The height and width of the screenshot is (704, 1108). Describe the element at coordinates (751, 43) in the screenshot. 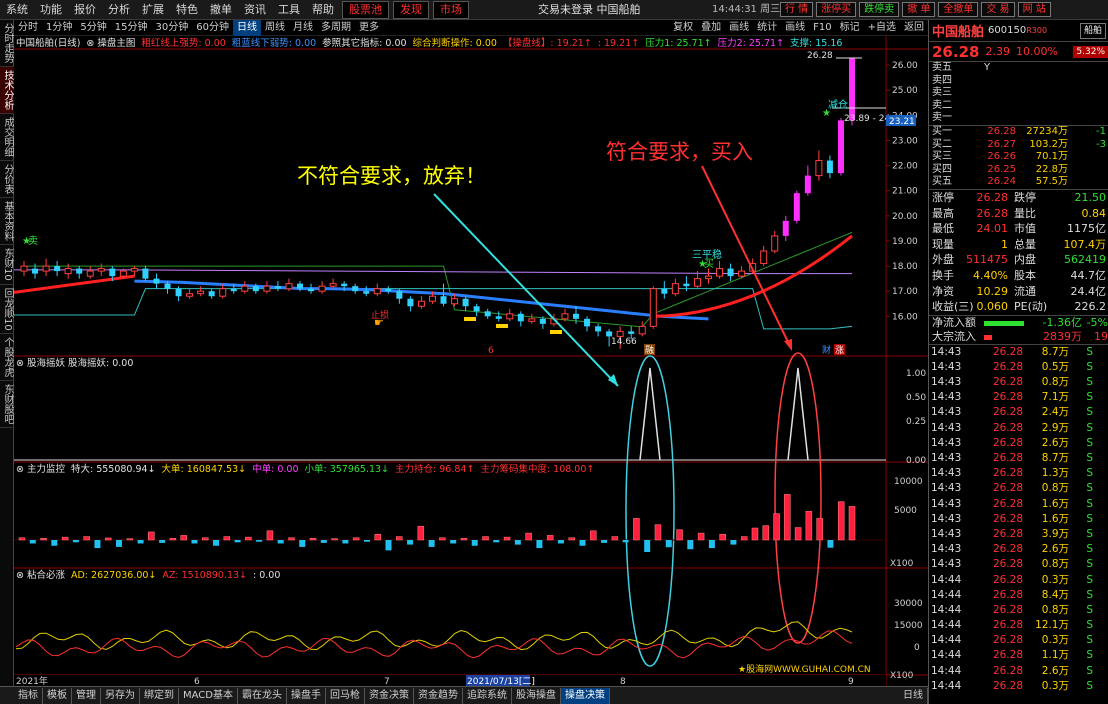

I see `main-header-item: 压力2: 25.71↑` at that location.